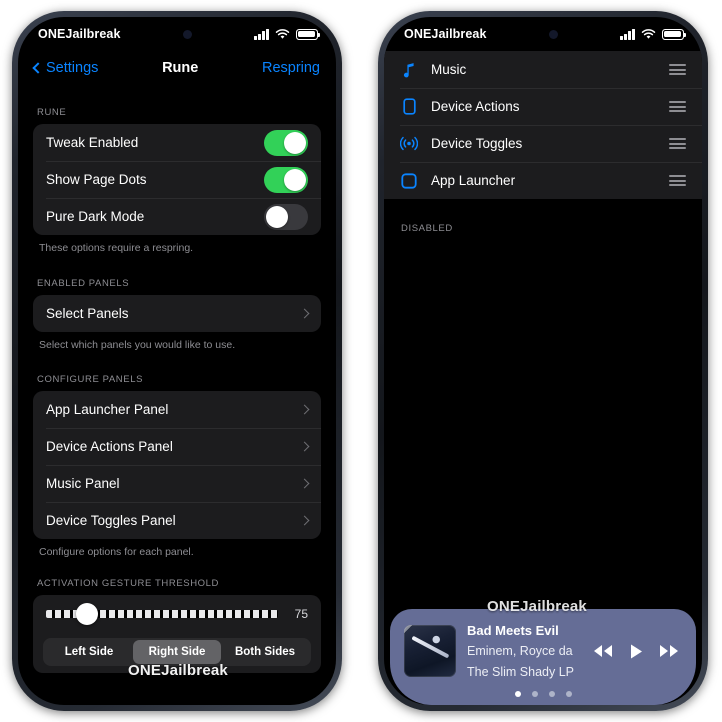  Describe the element at coordinates (86, 613) in the screenshot. I see `slider-knob` at that location.